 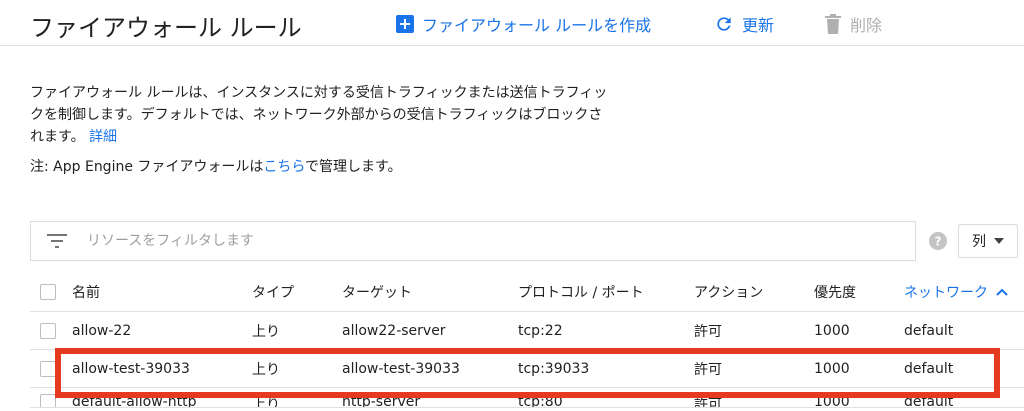 I want to click on columns-button: 列, so click(x=988, y=241).